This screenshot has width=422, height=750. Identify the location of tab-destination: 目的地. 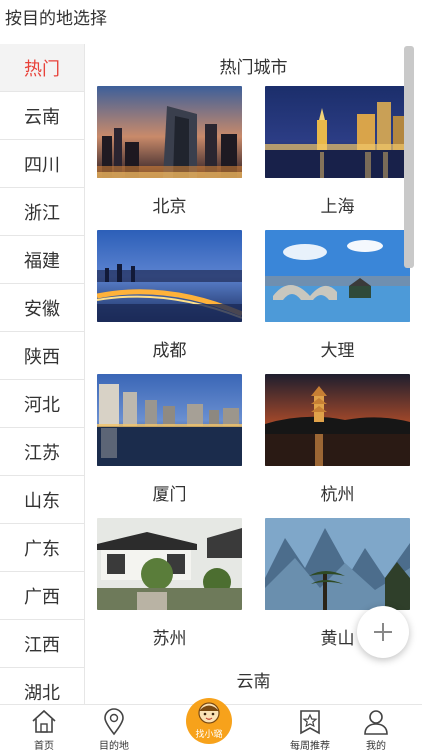
(114, 727).